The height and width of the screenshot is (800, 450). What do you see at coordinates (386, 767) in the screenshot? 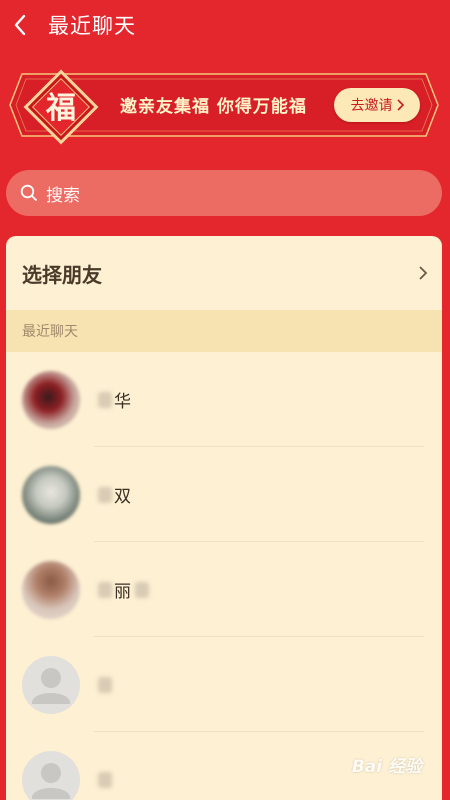
I see `watermark: Bai 经验` at bounding box center [386, 767].